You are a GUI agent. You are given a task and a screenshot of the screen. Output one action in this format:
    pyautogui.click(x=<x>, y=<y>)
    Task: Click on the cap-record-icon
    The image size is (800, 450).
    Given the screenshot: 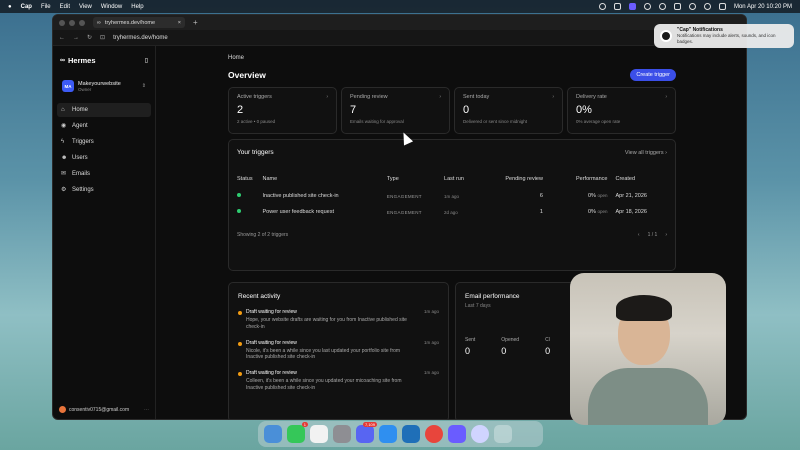 What is the action you would take?
    pyautogui.click(x=632, y=6)
    